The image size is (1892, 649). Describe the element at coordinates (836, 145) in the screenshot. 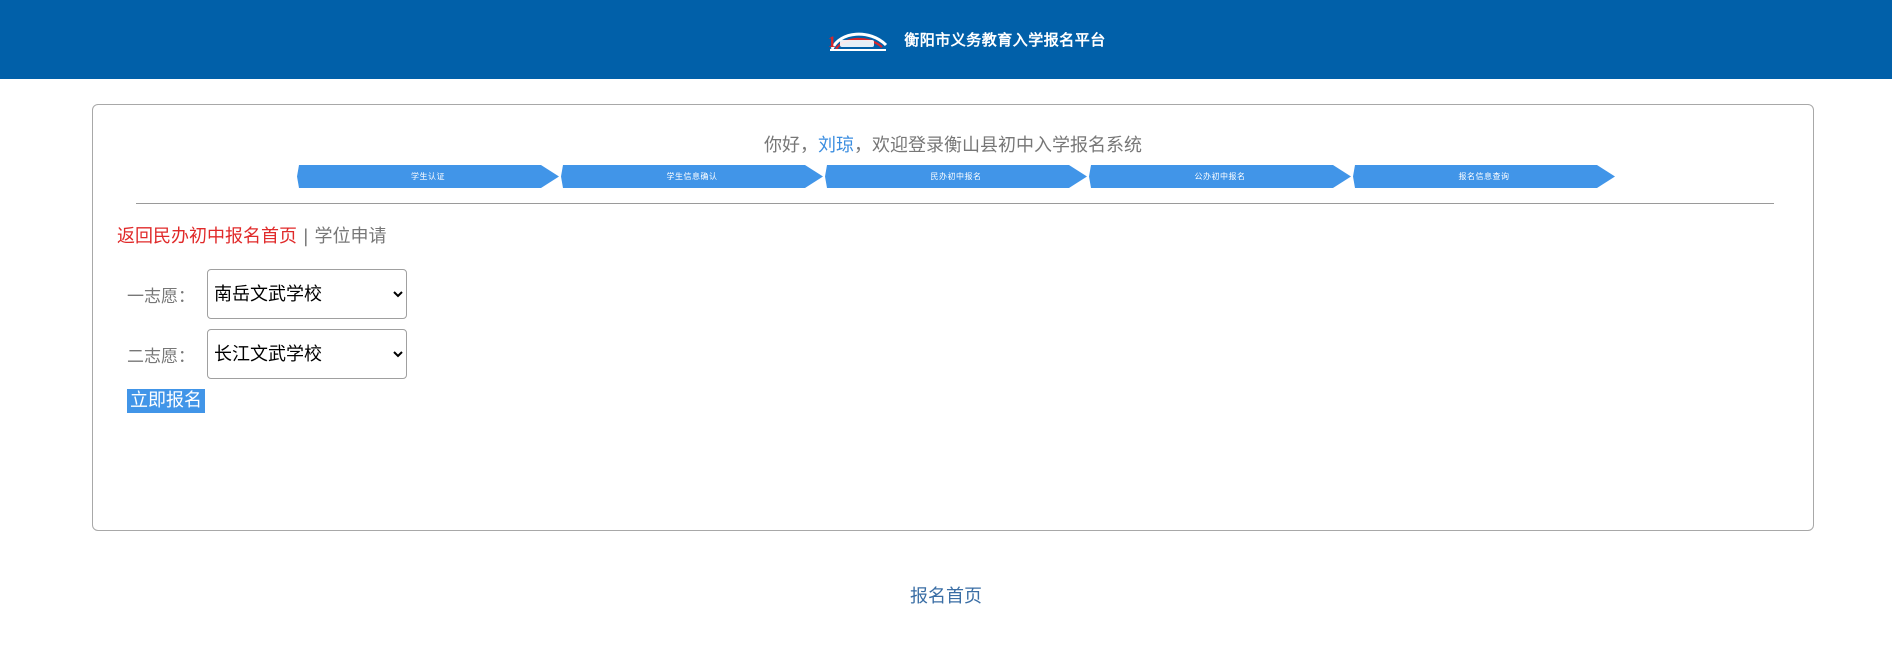

I see `user-name: 刘琼` at that location.